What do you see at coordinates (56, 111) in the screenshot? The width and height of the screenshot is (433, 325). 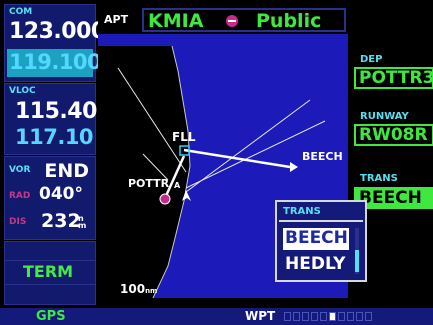 I see `vloc-active-frequency: 115.40` at bounding box center [56, 111].